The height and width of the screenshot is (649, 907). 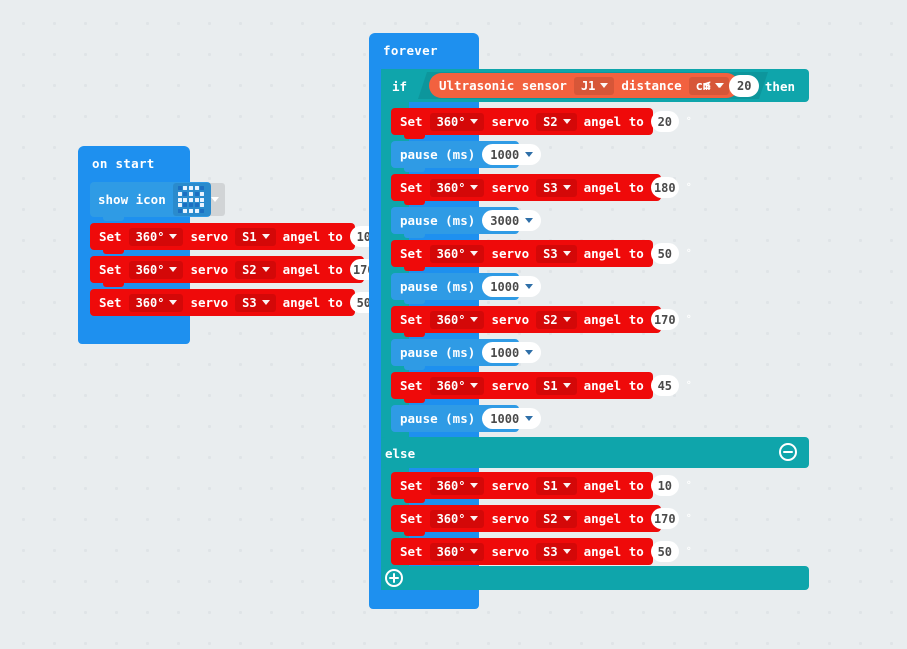 What do you see at coordinates (595, 452) in the screenshot?
I see `else-header: else` at bounding box center [595, 452].